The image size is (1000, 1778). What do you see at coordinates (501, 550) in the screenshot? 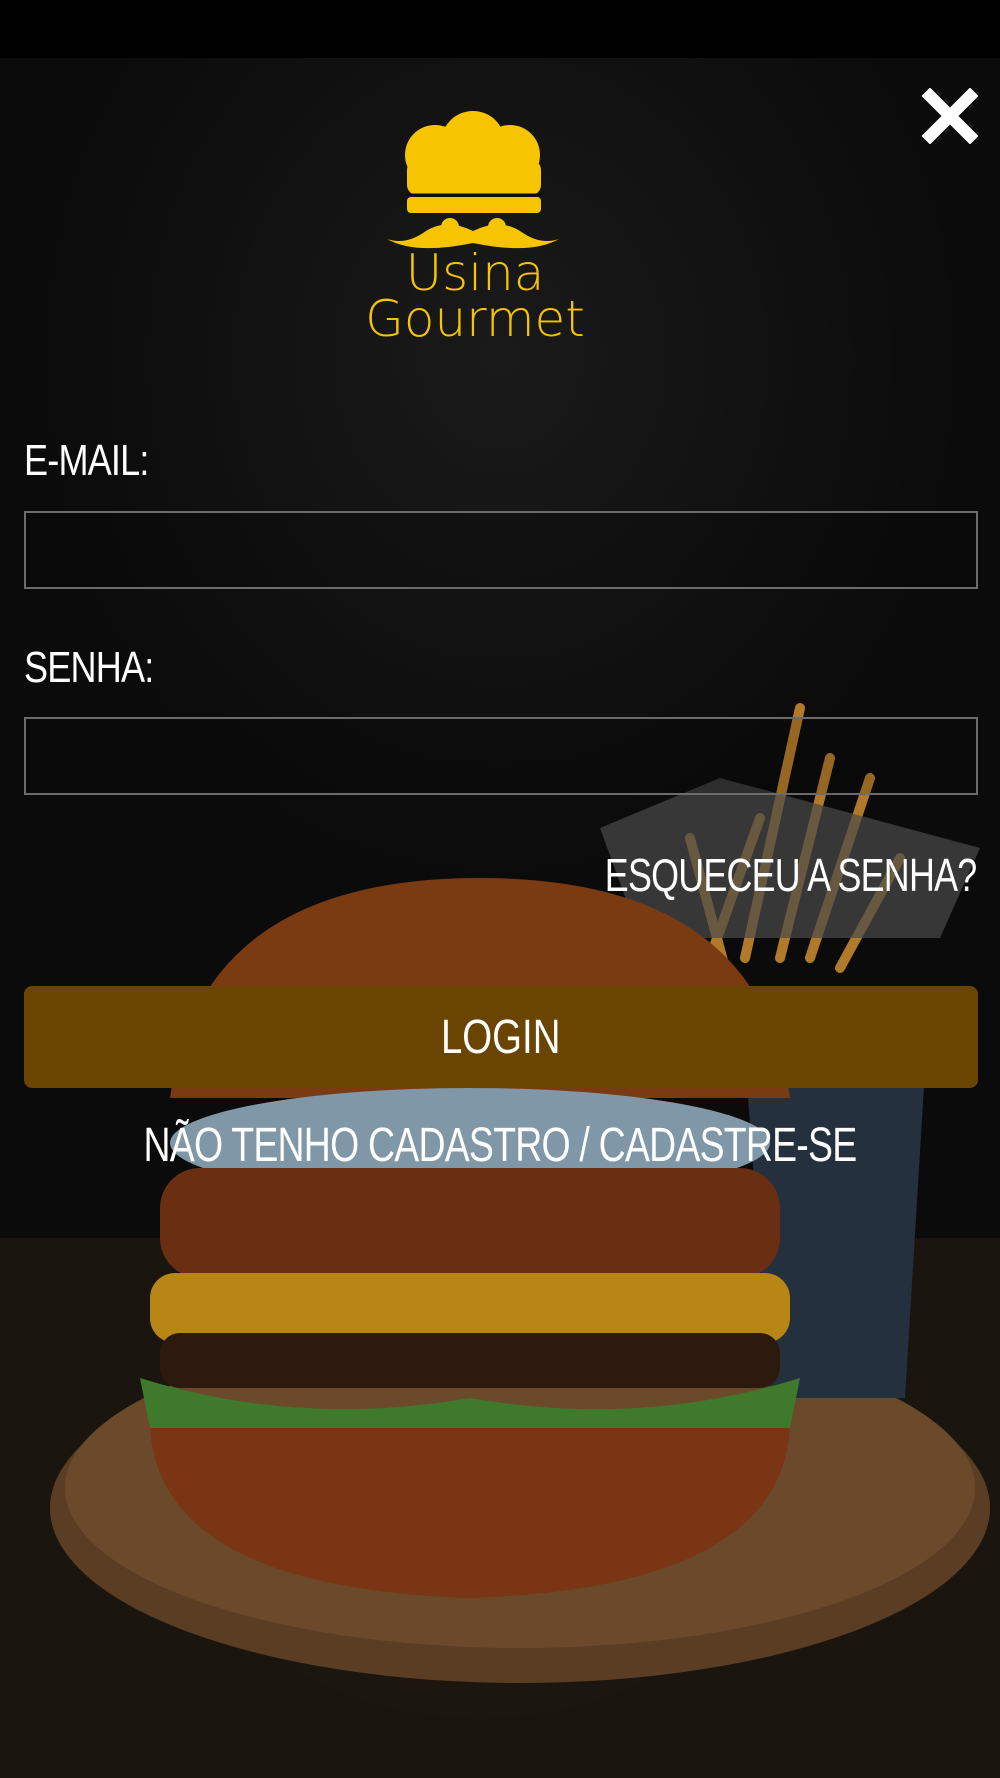
I see `email-field` at bounding box center [501, 550].